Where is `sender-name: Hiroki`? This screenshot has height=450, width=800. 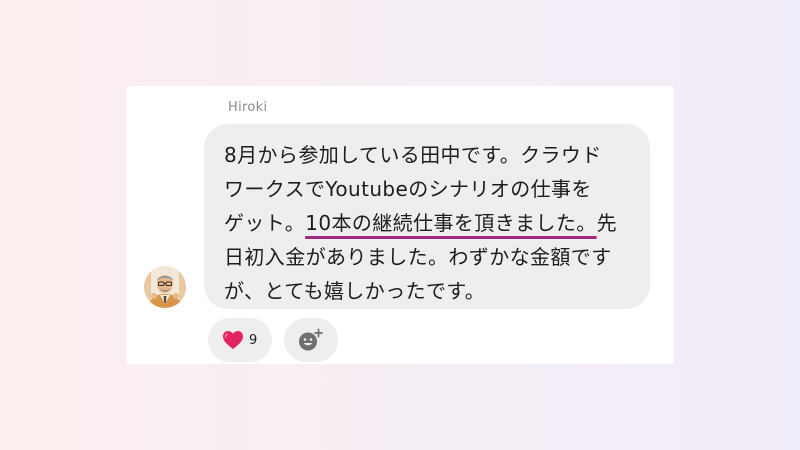 sender-name: Hiroki is located at coordinates (248, 107).